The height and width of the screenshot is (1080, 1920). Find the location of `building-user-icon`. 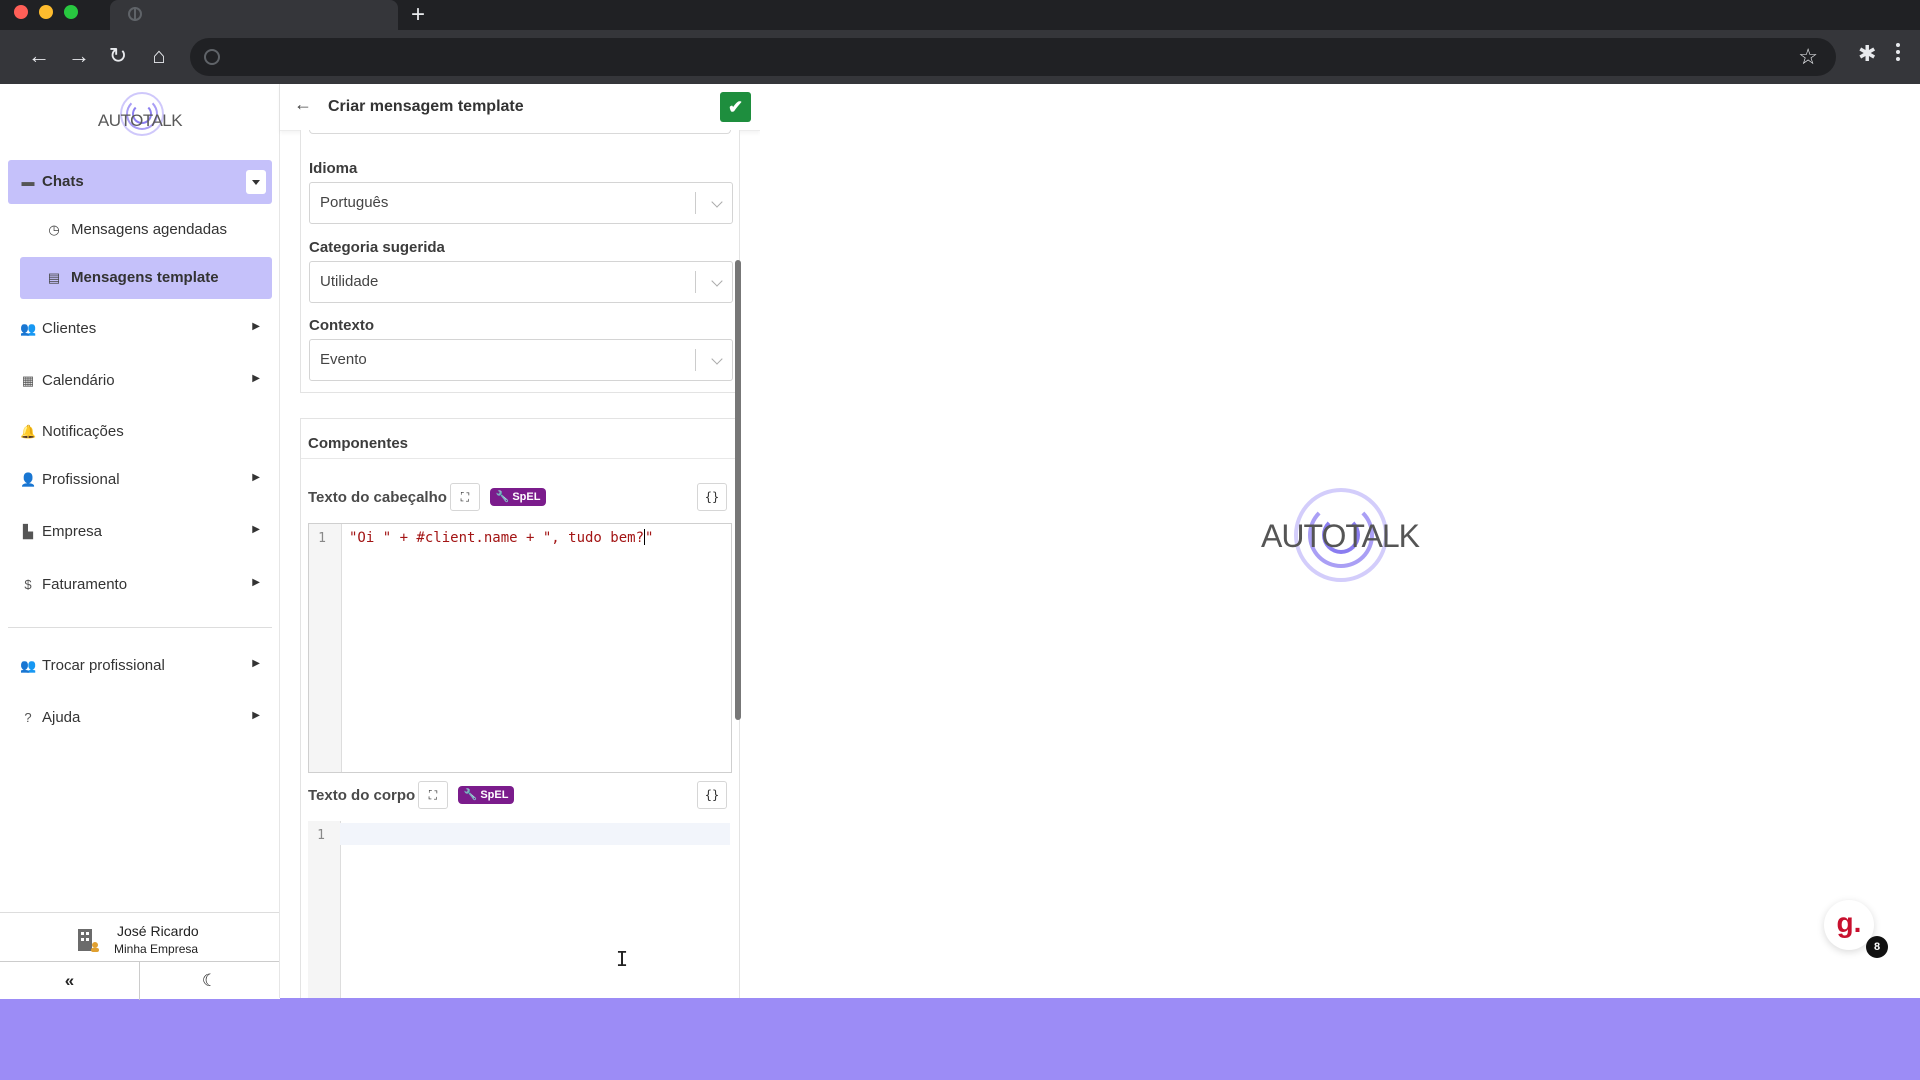

building-user-icon is located at coordinates (88, 940).